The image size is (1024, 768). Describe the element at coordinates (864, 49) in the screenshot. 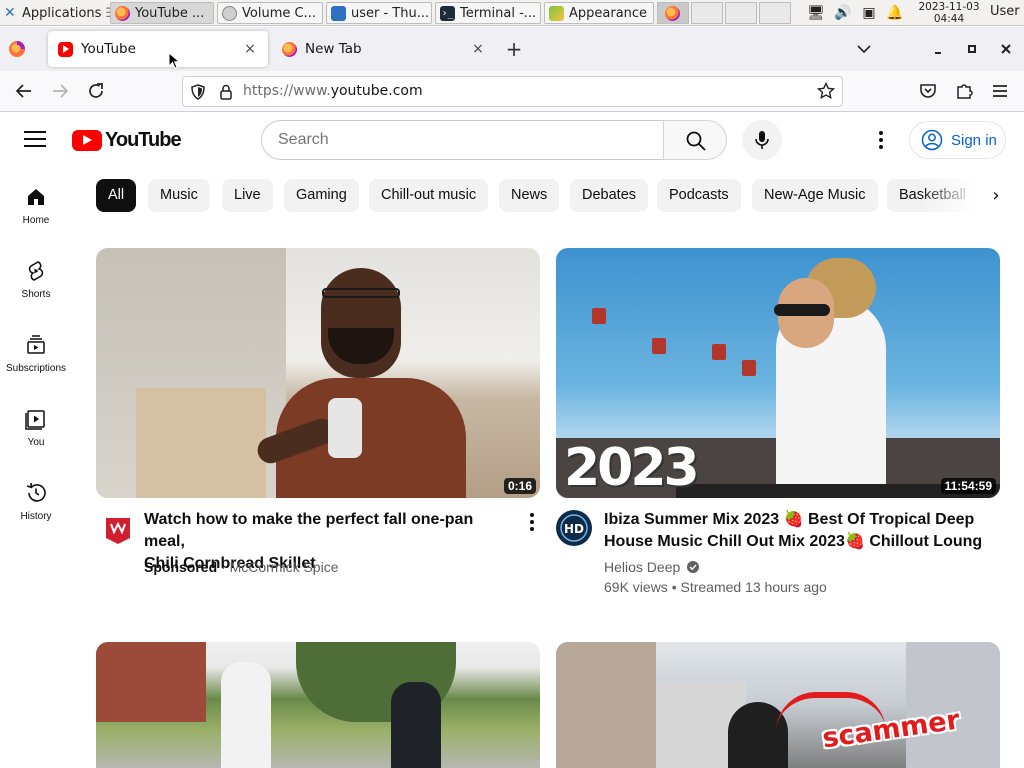

I see `list-all-tabs-chevron-icon` at that location.